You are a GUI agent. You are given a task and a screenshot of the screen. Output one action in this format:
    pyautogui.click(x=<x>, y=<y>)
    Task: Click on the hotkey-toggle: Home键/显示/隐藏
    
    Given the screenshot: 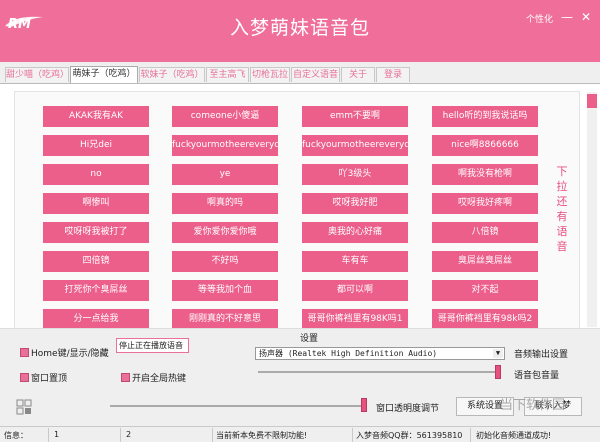 What is the action you would take?
    pyautogui.click(x=64, y=352)
    